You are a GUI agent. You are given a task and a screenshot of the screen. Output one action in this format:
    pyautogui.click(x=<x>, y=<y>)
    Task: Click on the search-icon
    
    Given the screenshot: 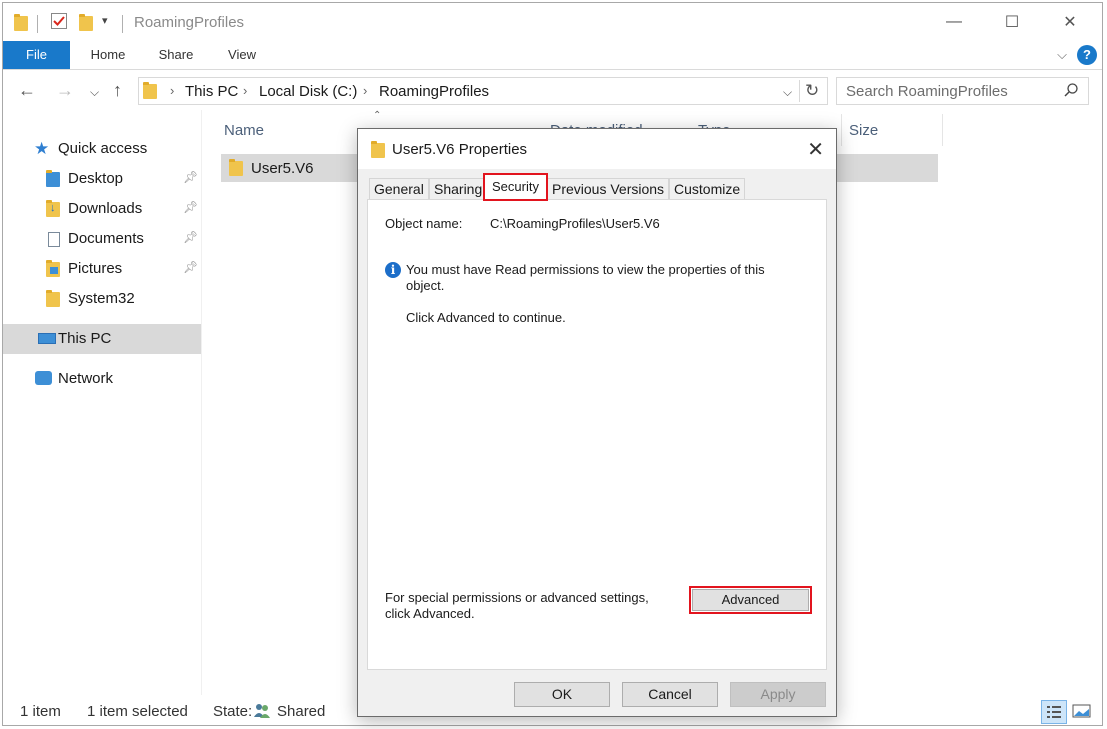 What is the action you would take?
    pyautogui.click(x=1071, y=91)
    